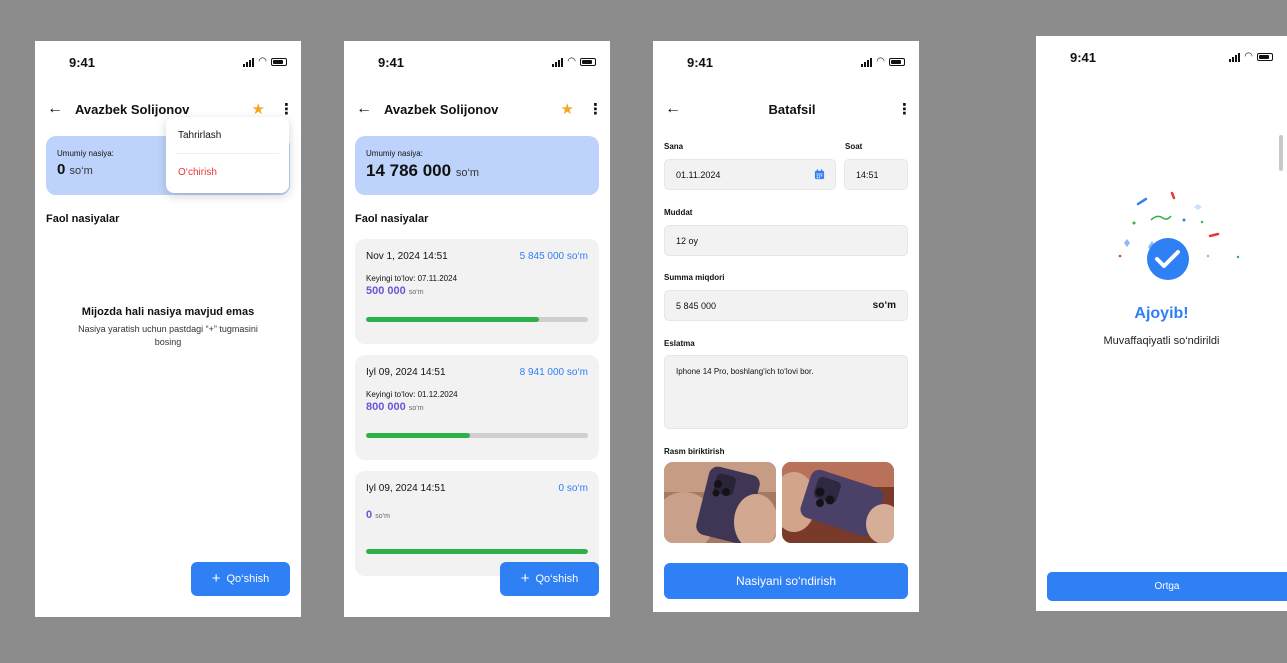  What do you see at coordinates (394, 153) in the screenshot?
I see `total-debt-label: Umumiy nasiya:` at bounding box center [394, 153].